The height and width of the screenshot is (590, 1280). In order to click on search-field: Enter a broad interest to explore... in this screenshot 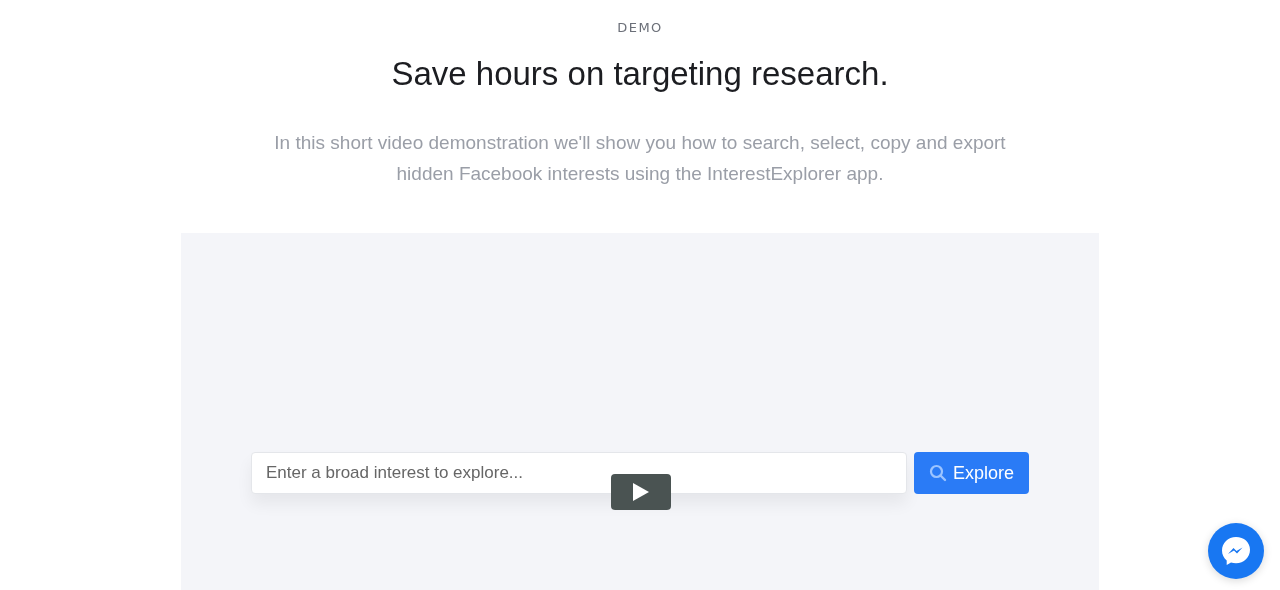, I will do `click(579, 473)`.